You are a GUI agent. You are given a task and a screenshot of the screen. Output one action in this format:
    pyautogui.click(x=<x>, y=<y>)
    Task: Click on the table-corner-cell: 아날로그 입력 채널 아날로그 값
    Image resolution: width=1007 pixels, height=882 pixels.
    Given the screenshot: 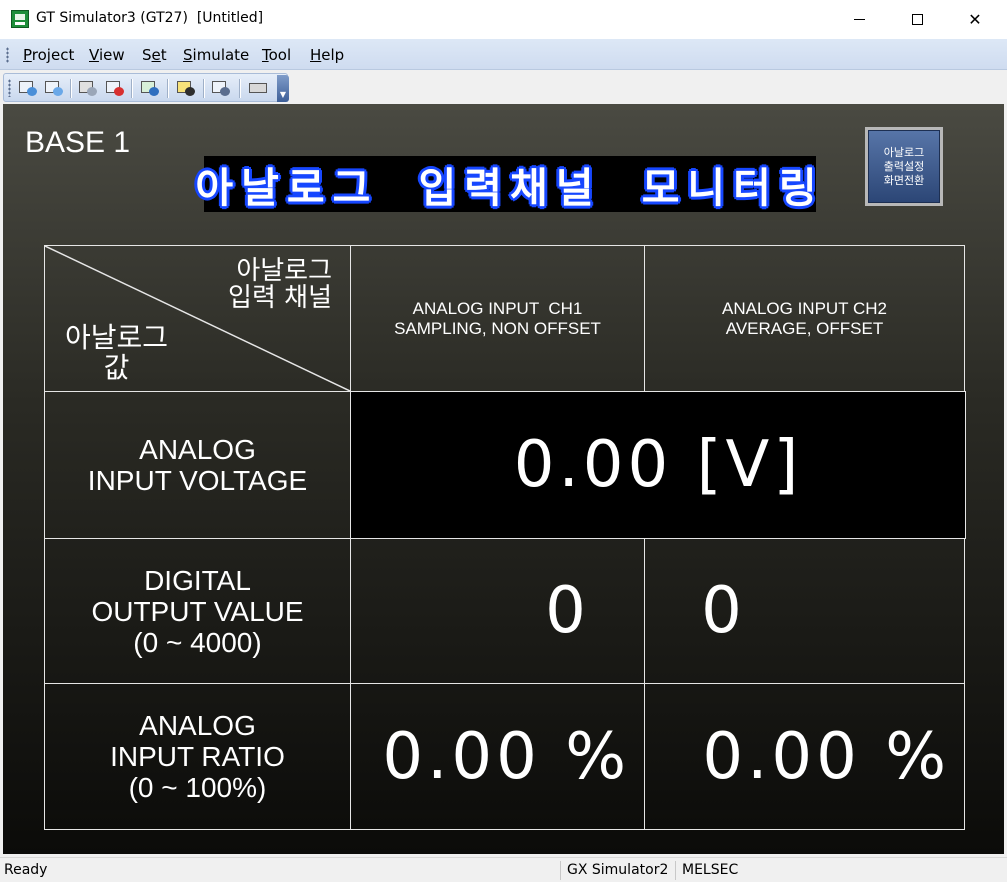 What is the action you would take?
    pyautogui.click(x=197, y=318)
    